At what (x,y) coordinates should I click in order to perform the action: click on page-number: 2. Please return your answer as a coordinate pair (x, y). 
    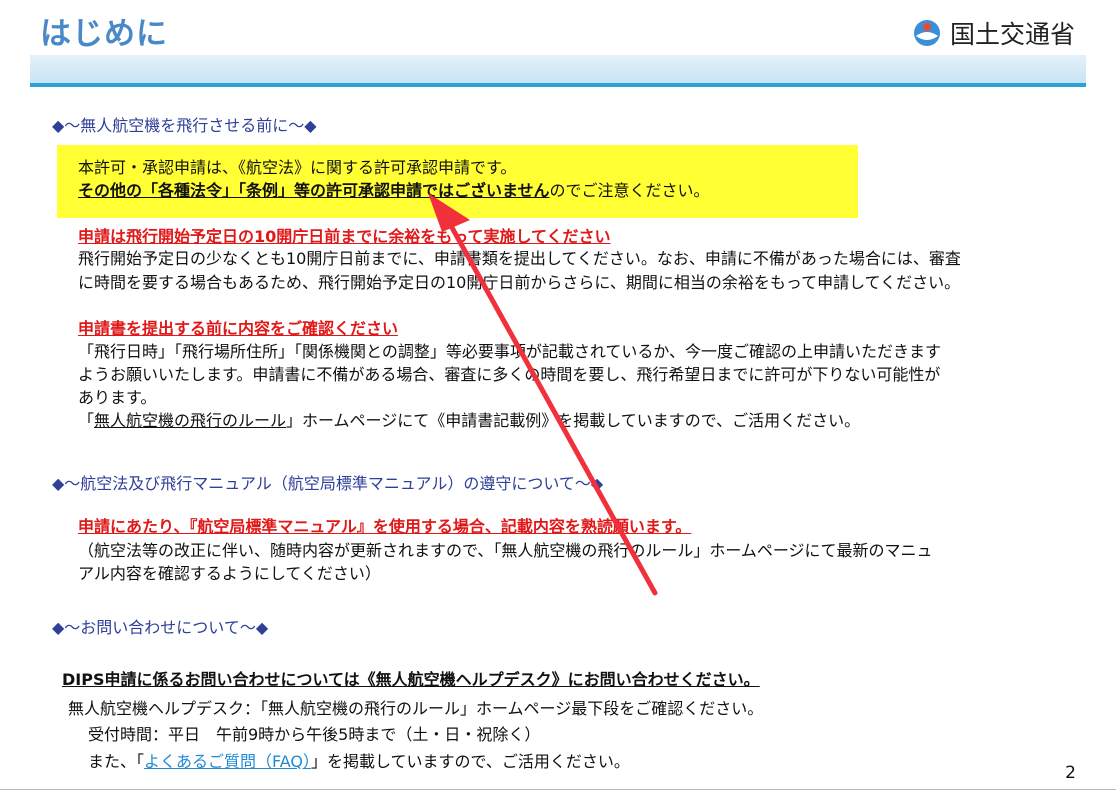
    Looking at the image, I should click on (1070, 773).